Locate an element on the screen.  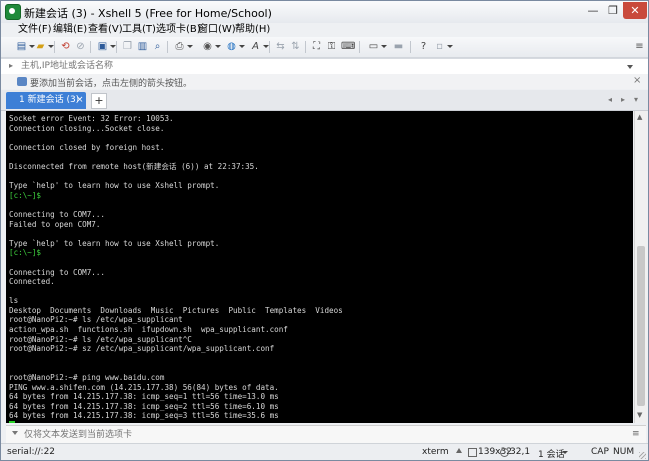
terminal-scrollbar: ▲ ▼ is located at coordinates (640, 267).